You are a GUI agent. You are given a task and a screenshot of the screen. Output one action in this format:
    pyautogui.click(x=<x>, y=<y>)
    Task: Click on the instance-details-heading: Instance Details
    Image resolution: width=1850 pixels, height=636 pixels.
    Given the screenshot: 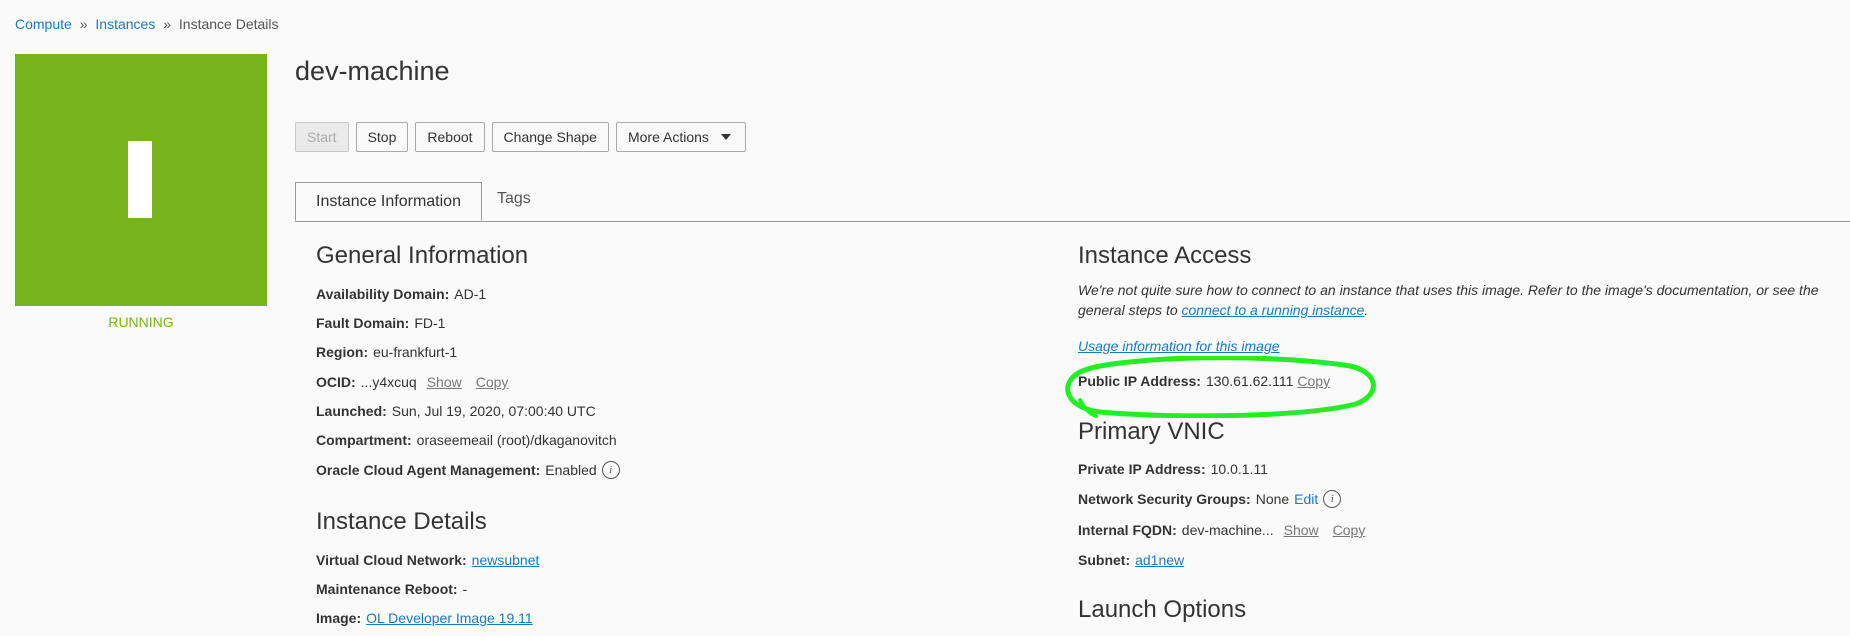 What is the action you would take?
    pyautogui.click(x=401, y=521)
    